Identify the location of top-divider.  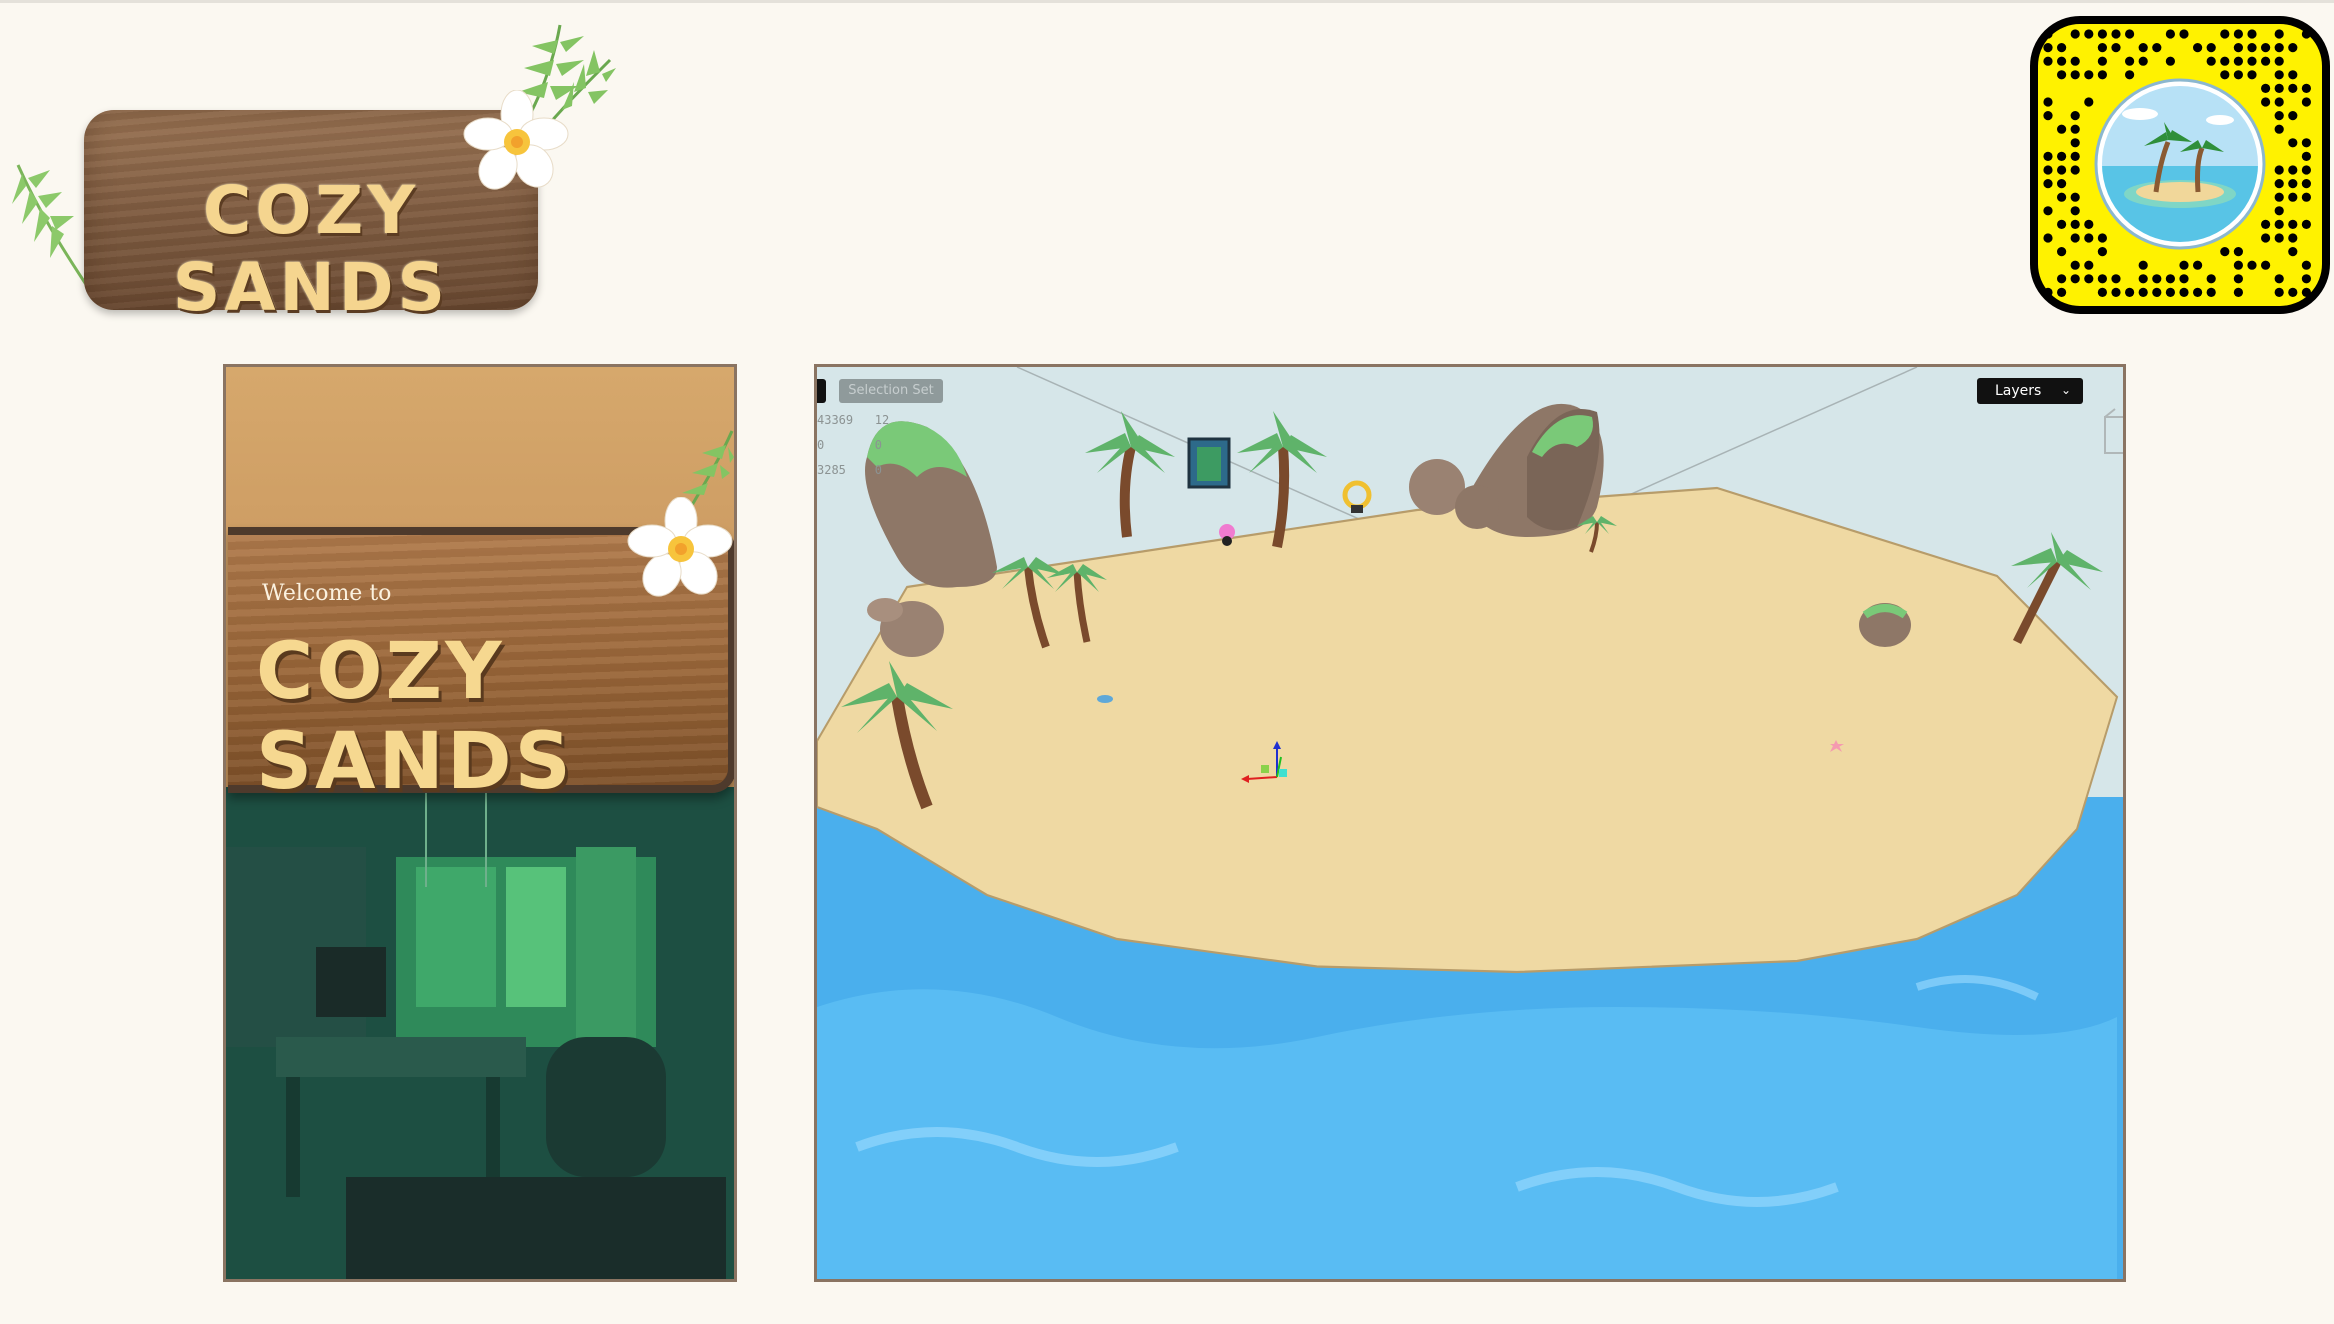
(1167, 1).